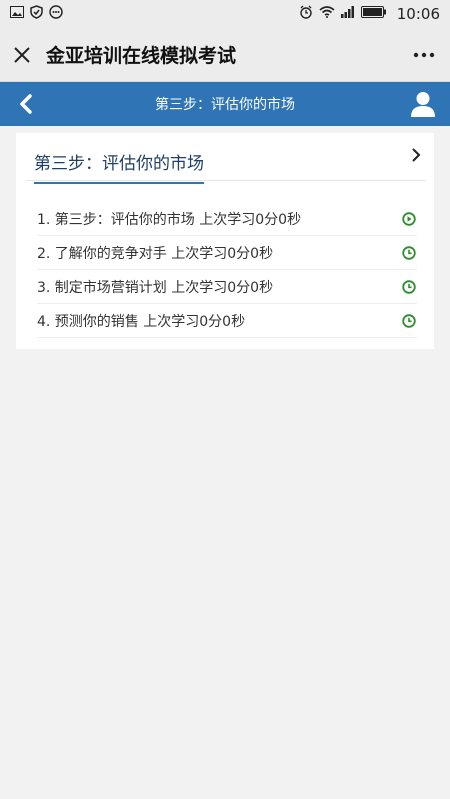 The height and width of the screenshot is (799, 450). I want to click on page-title: 第三步：评估你的市场, so click(225, 105).